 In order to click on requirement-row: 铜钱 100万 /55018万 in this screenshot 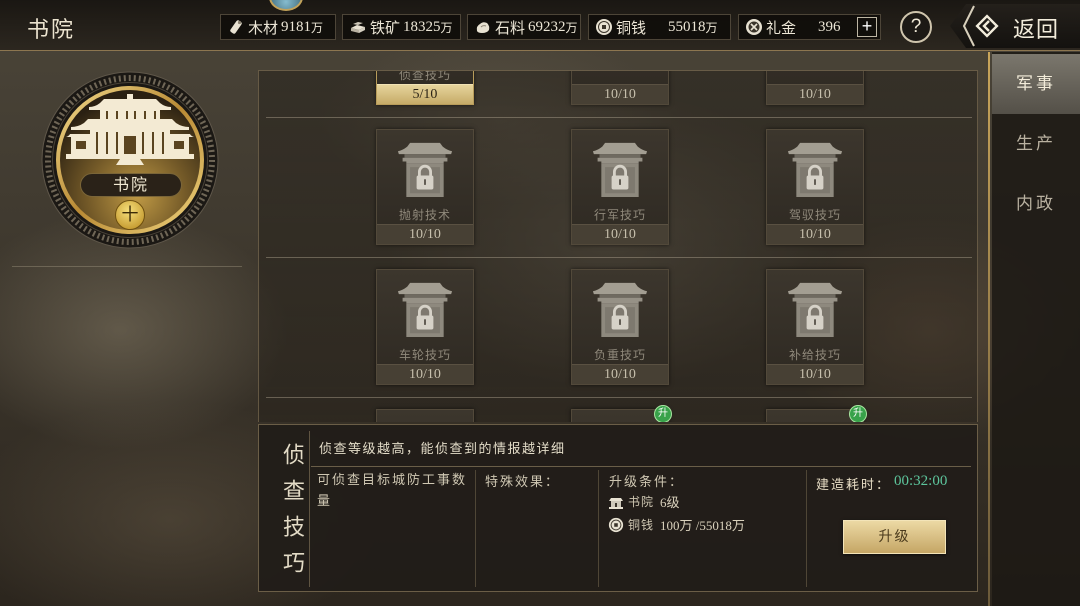, I will do `click(676, 524)`.